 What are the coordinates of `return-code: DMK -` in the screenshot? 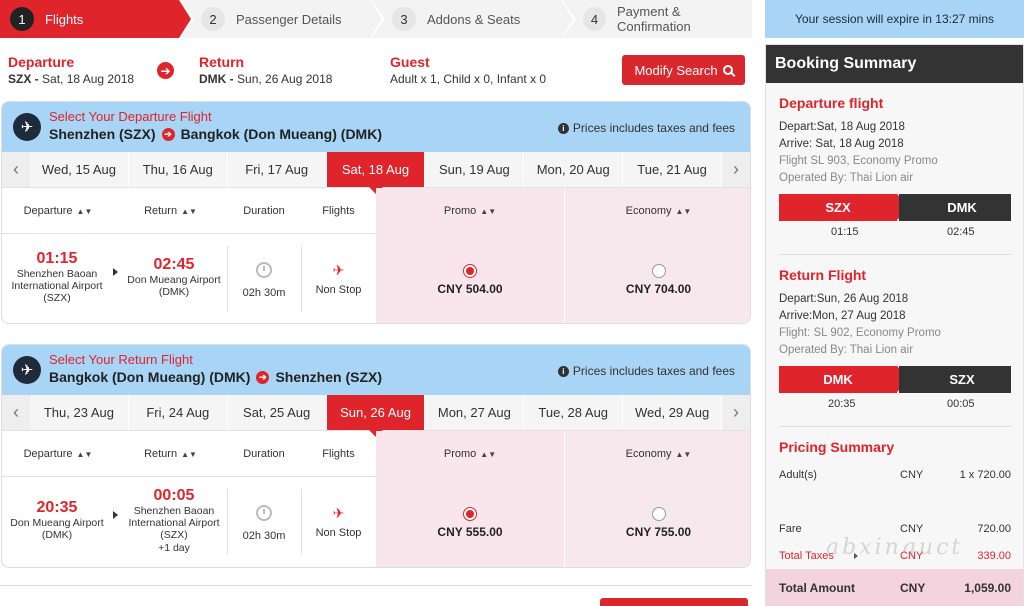 It's located at (216, 79).